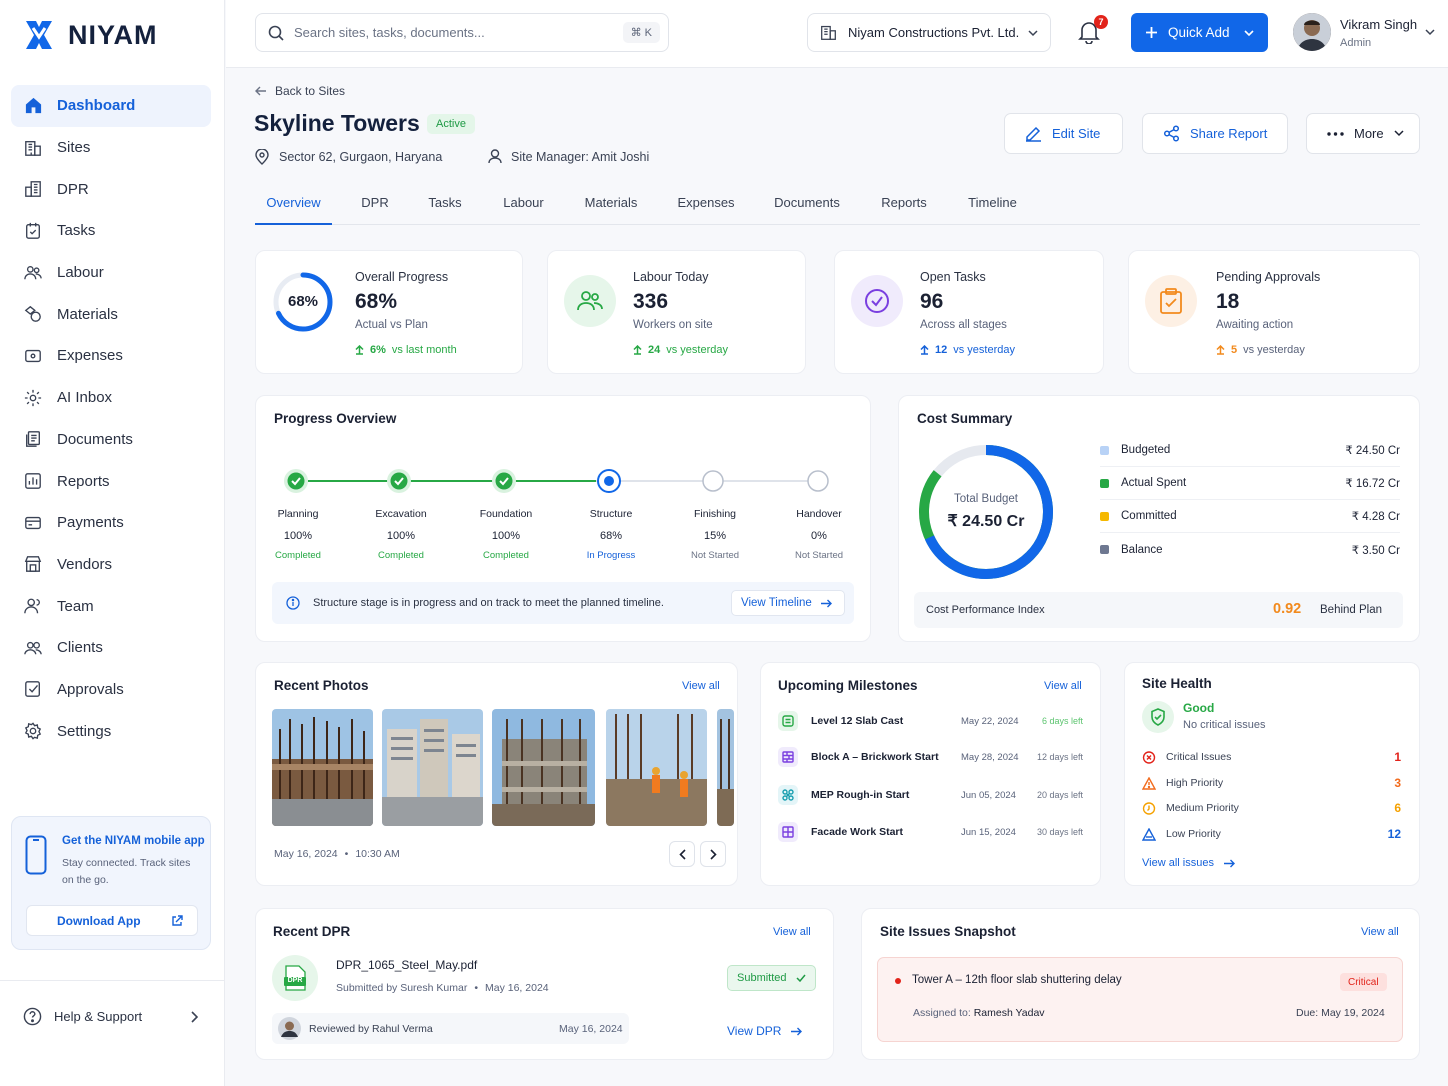 This screenshot has height=1086, width=1448. What do you see at coordinates (1363, 133) in the screenshot?
I see `more-button: More` at bounding box center [1363, 133].